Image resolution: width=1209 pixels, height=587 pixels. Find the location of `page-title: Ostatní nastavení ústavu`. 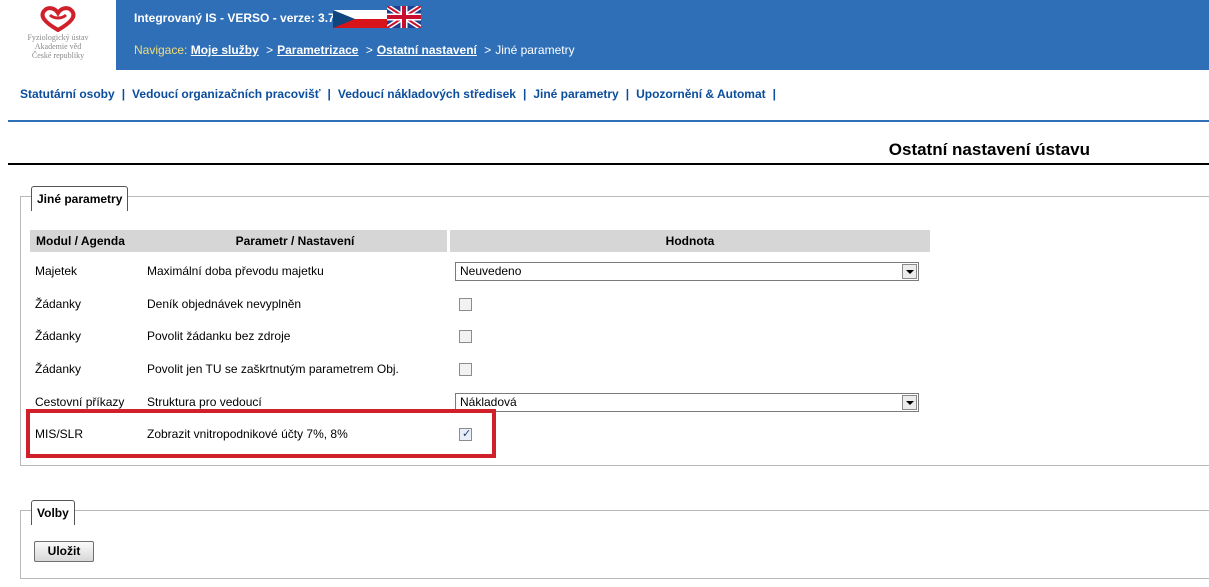

page-title: Ostatní nastavení ústavu is located at coordinates (989, 149).